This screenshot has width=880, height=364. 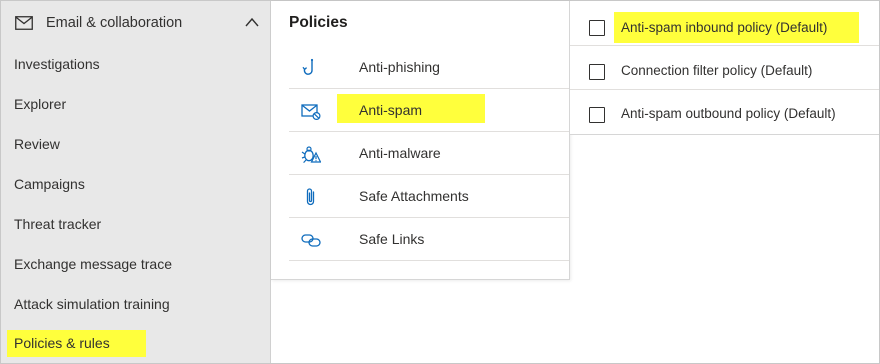 What do you see at coordinates (136, 64) in the screenshot?
I see `nav-item-investigations: Investigations` at bounding box center [136, 64].